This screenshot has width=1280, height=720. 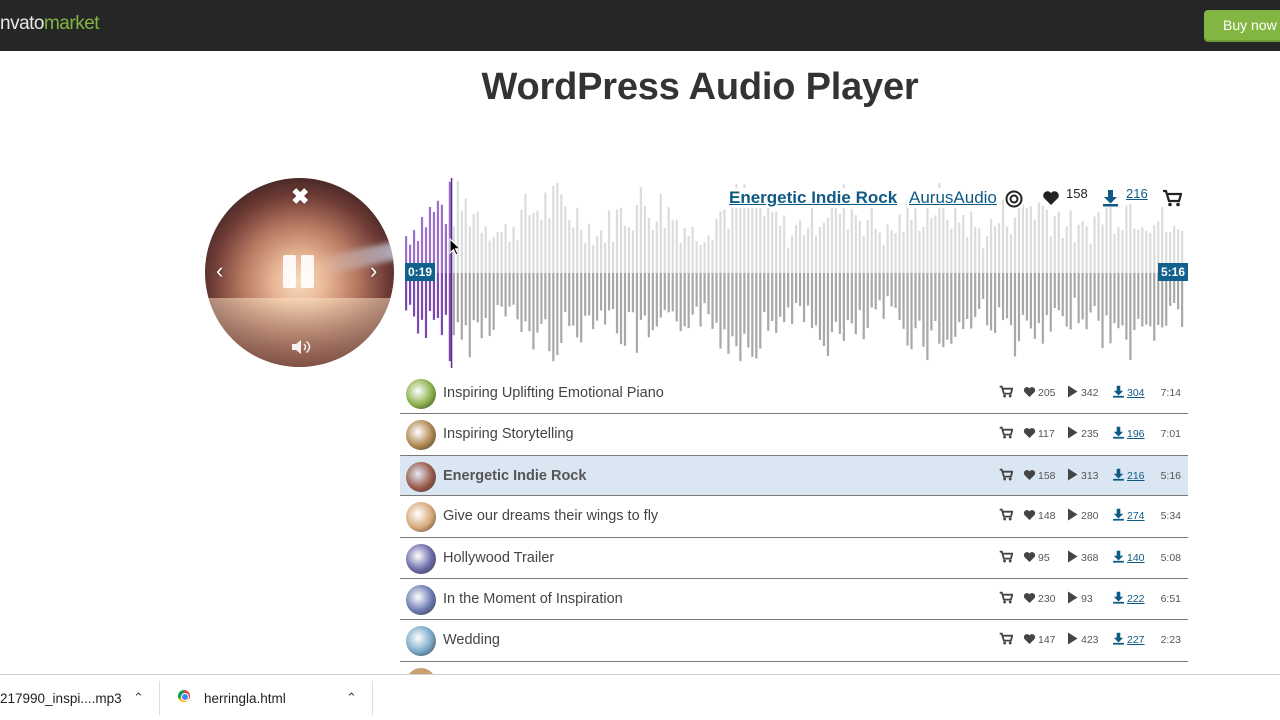 I want to click on track-downloads: 196, so click(x=1136, y=434).